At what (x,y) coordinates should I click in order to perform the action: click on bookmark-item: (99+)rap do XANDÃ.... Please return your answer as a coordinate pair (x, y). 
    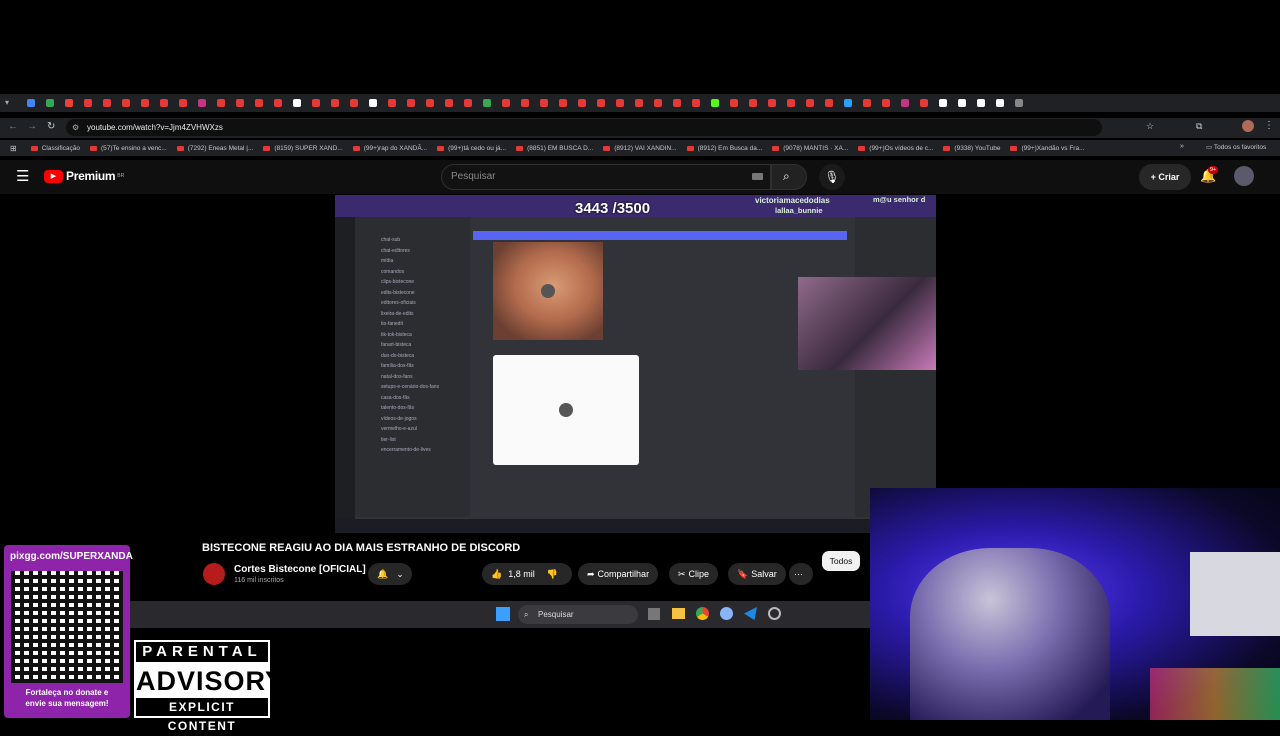
    Looking at the image, I should click on (389, 148).